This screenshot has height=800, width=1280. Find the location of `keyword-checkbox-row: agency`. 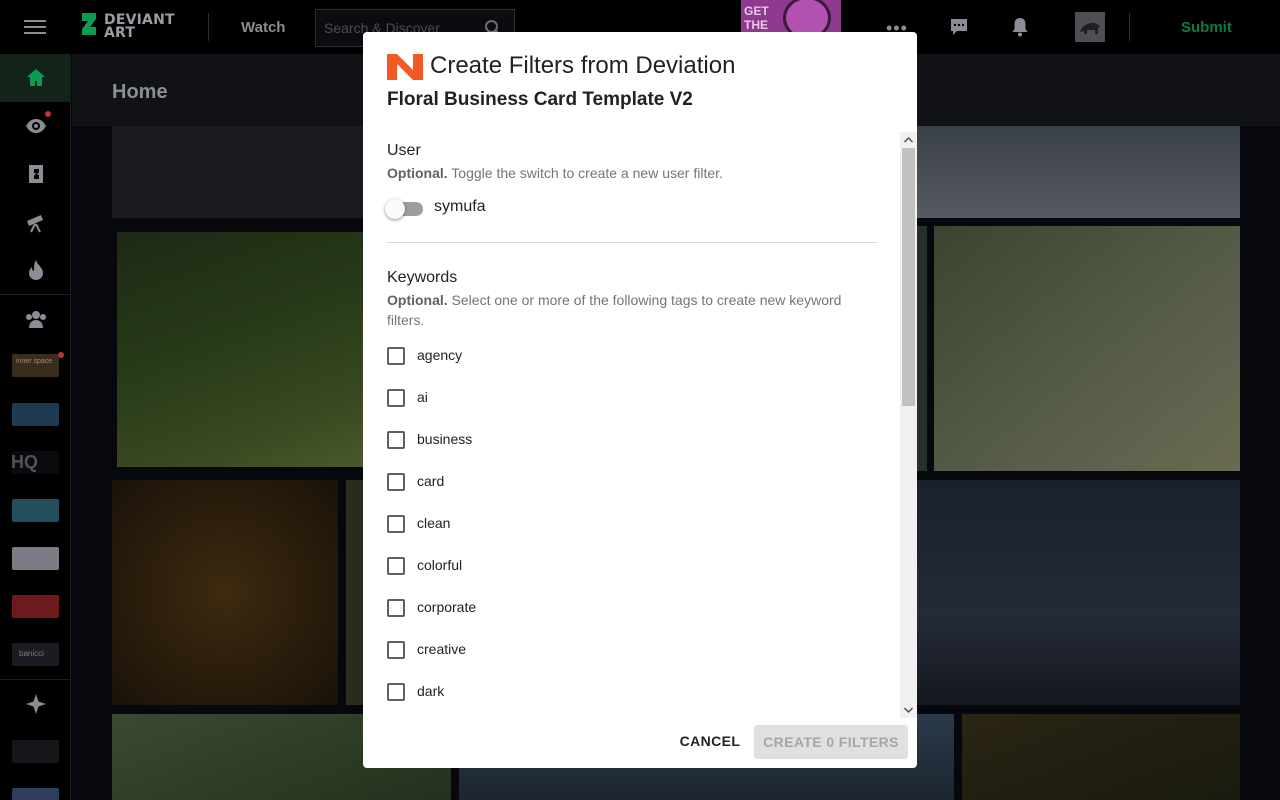

keyword-checkbox-row: agency is located at coordinates (537, 356).